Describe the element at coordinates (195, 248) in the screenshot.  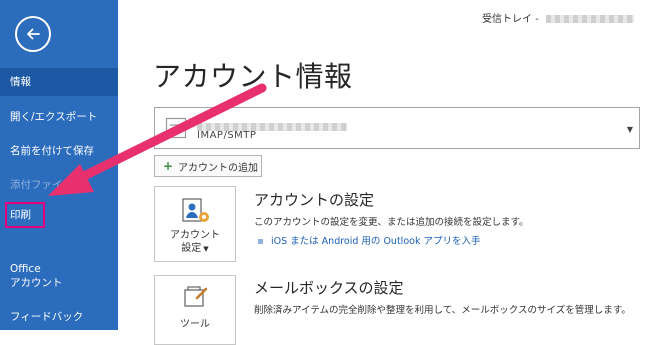
I see `tile-label-line2: 設定 ▼` at that location.